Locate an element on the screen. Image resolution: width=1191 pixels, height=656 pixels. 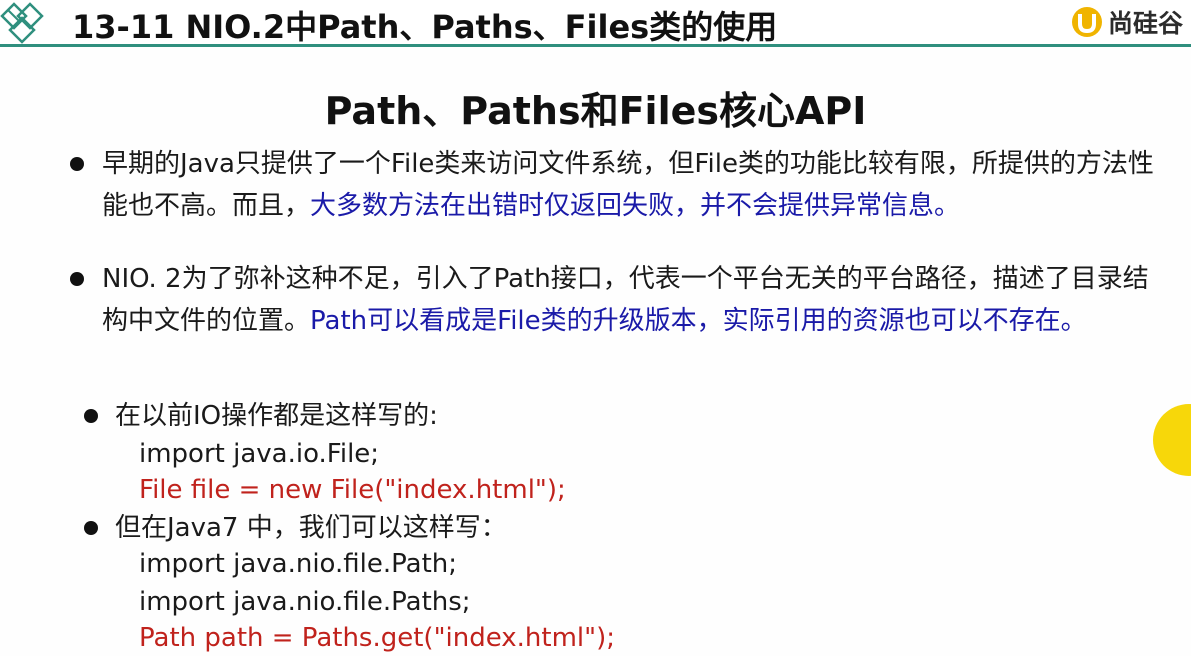
slide-header: 13-11 NIO.2中Path、Paths、Files类的使用 尚硅谷 is located at coordinates (595, 23).